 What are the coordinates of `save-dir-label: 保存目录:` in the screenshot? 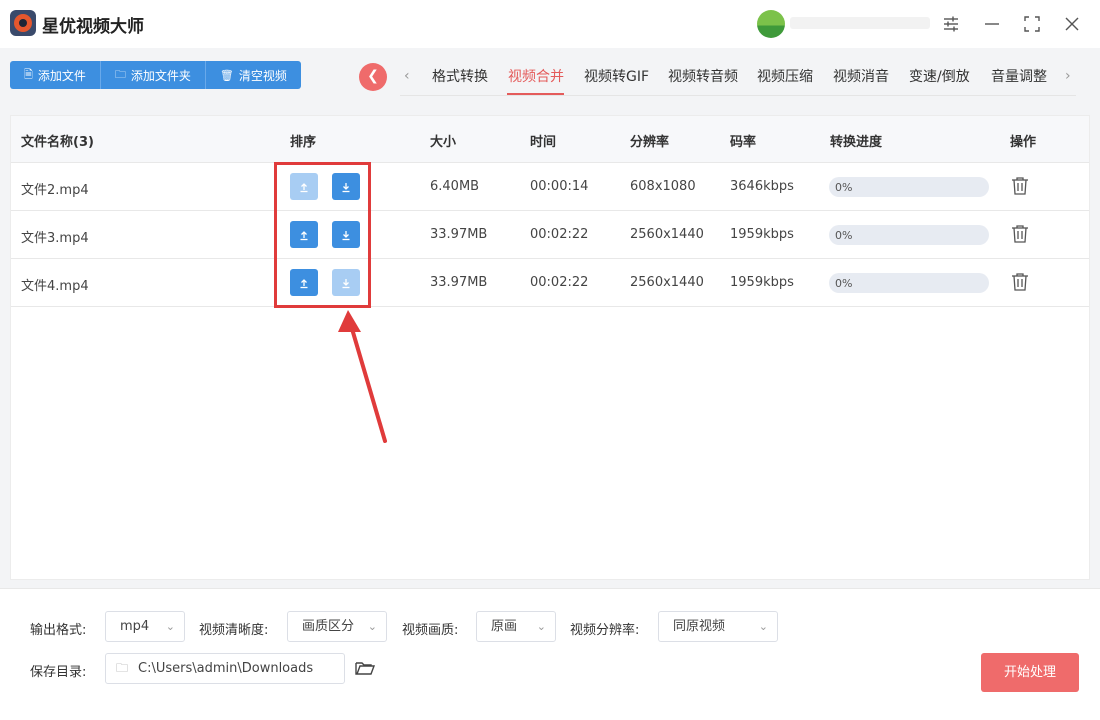 It's located at (58, 672).